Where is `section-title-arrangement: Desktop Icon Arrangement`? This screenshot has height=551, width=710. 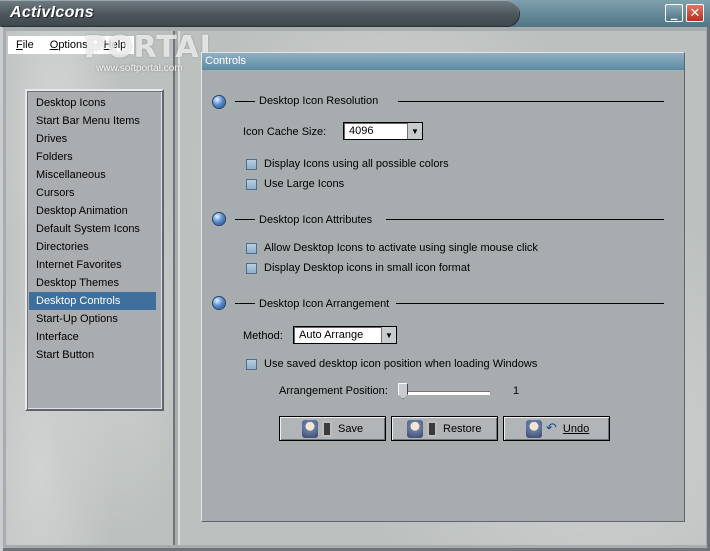
section-title-arrangement: Desktop Icon Arrangement is located at coordinates (324, 304).